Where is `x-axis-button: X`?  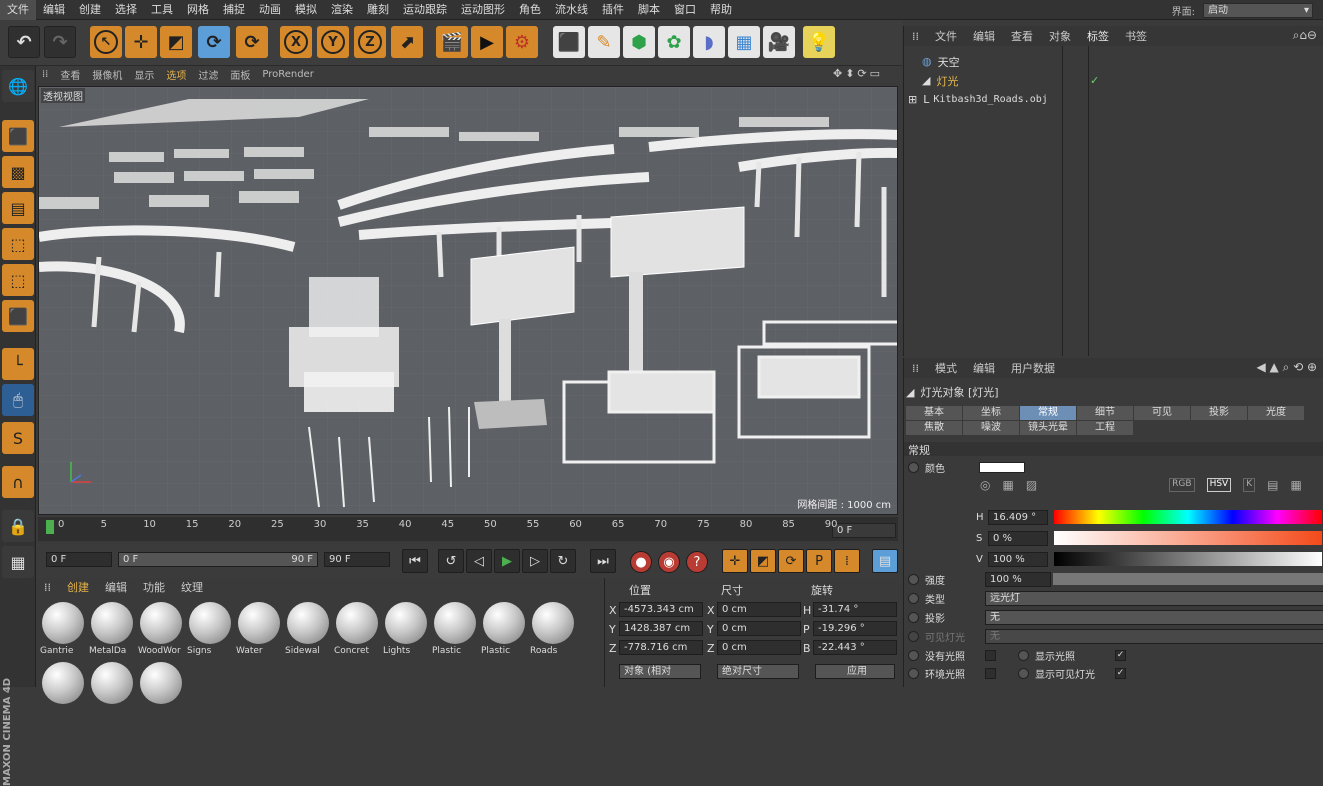
x-axis-button: X is located at coordinates (296, 42).